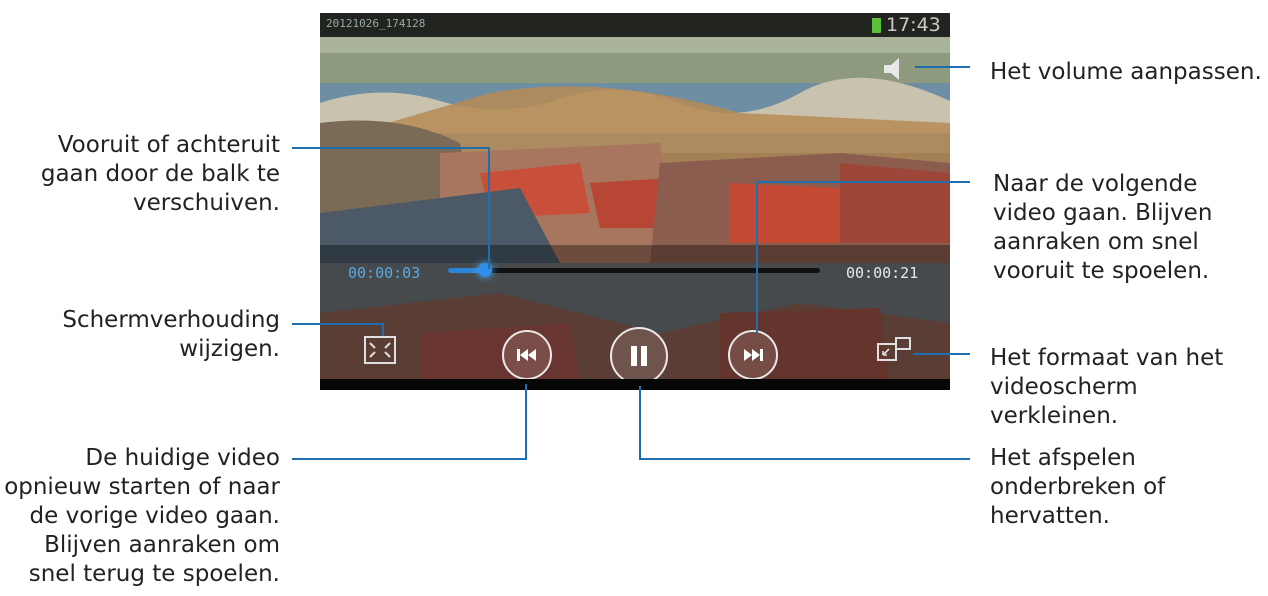  I want to click on next-icon, so click(753, 355).